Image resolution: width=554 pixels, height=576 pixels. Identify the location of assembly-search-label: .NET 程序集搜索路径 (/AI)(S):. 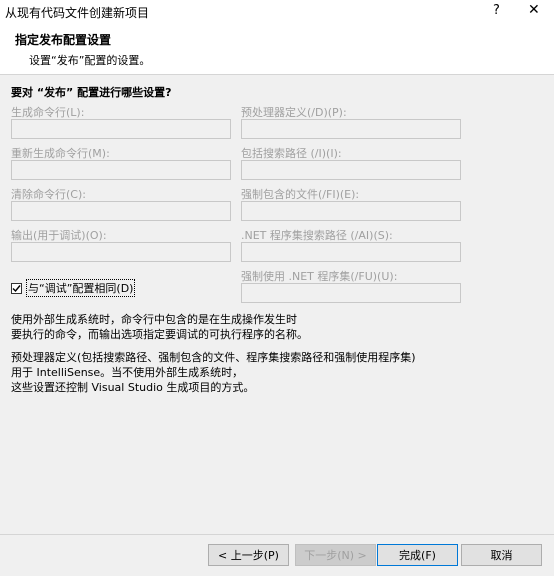
(317, 235).